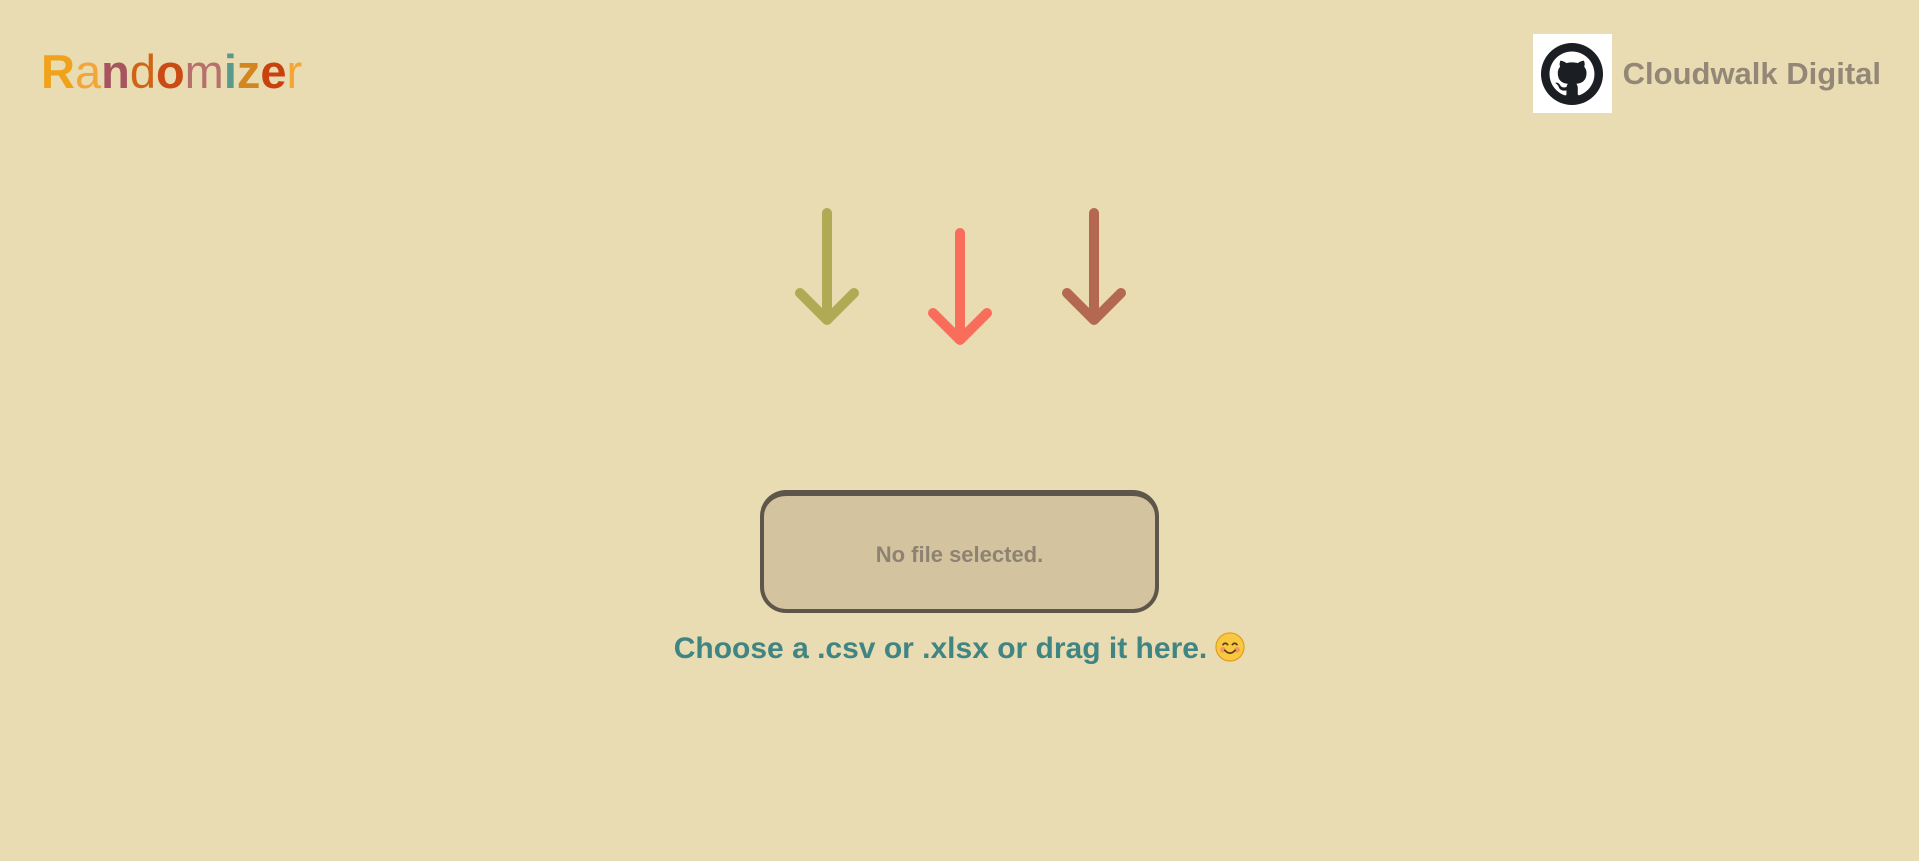 Image resolution: width=1919 pixels, height=861 pixels. I want to click on upload-hint-text: Choose a .csv or .xlsx or drag it here., so click(940, 648).